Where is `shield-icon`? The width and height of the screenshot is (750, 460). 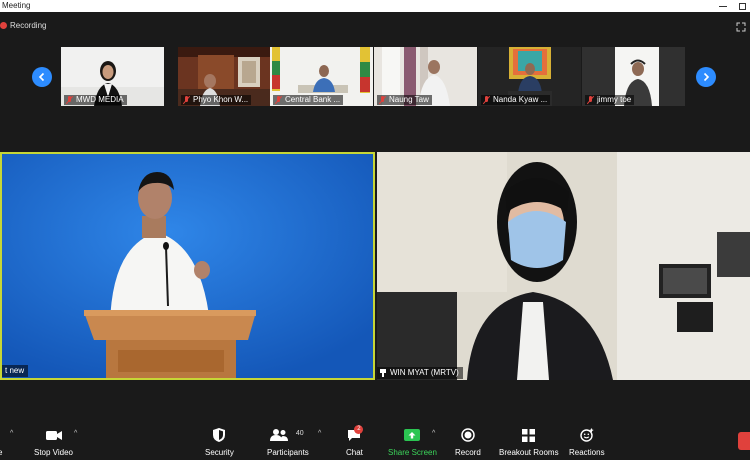 shield-icon is located at coordinates (219, 435).